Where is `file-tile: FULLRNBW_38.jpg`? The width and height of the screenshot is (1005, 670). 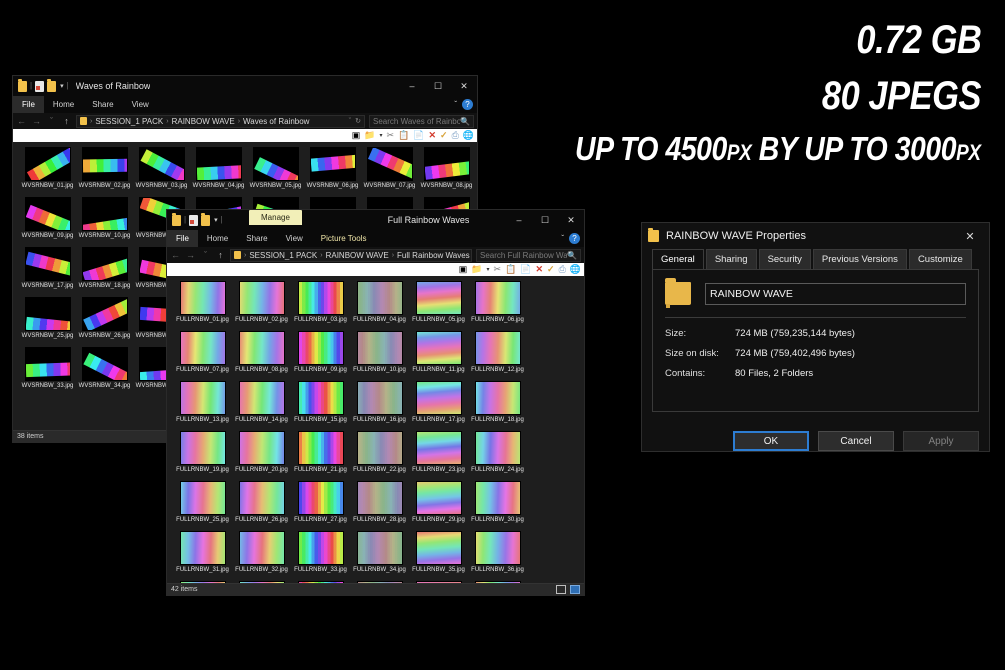
file-tile: FULLRNBW_38.jpg is located at coordinates (261, 582).